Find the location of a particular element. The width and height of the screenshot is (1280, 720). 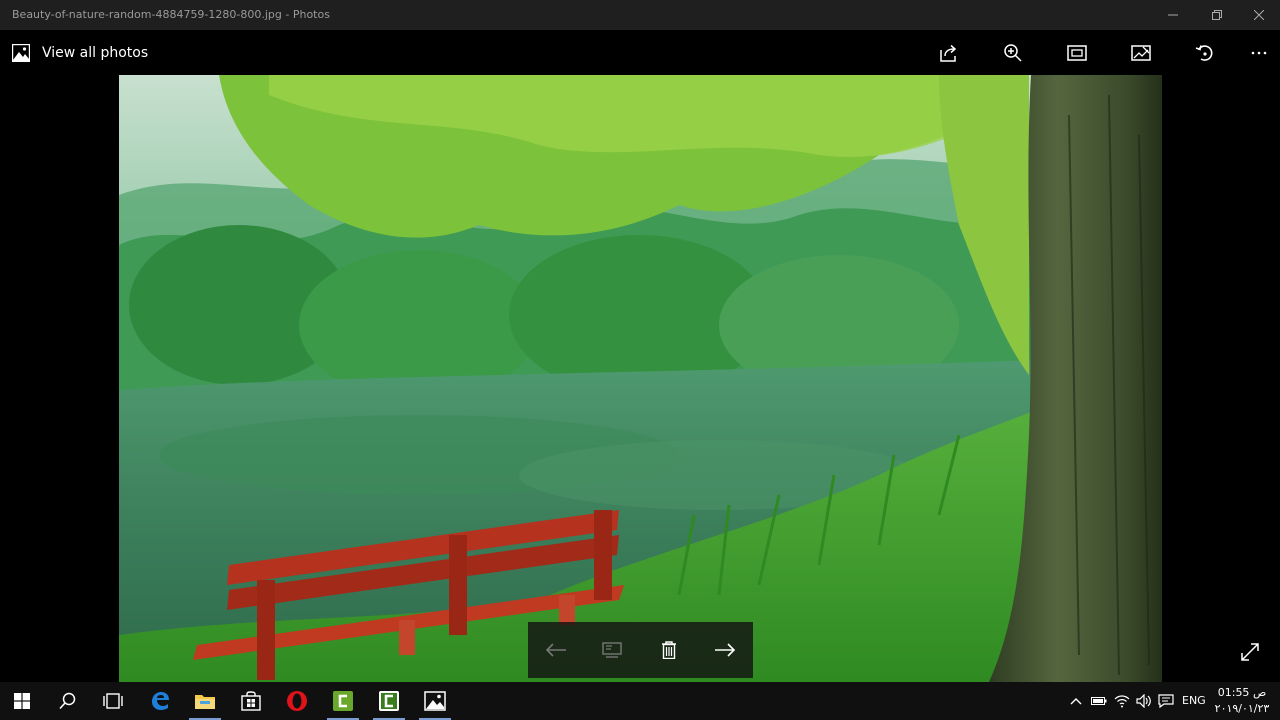

task-view-button is located at coordinates (113, 701).